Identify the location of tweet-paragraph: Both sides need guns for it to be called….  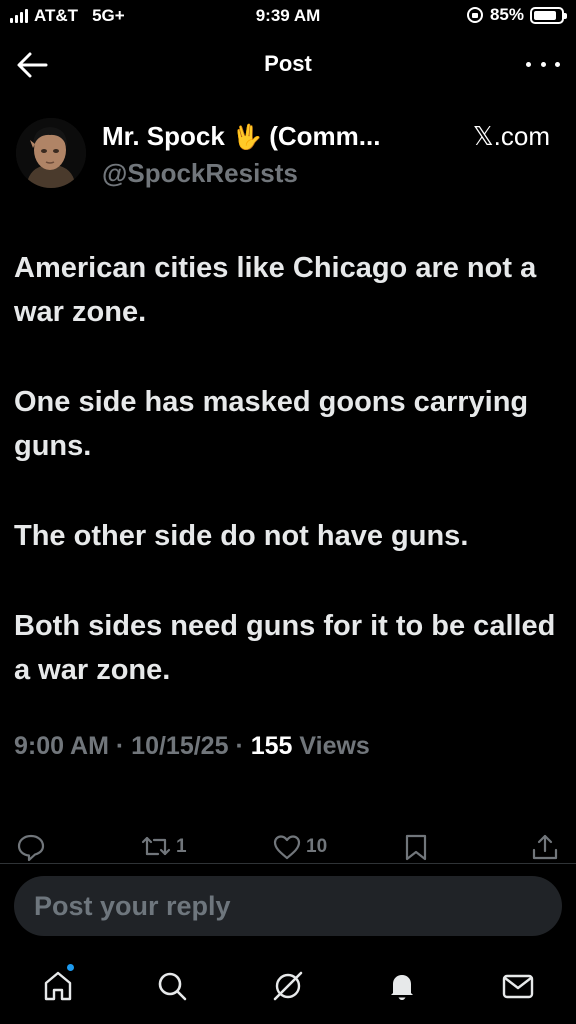
(285, 648).